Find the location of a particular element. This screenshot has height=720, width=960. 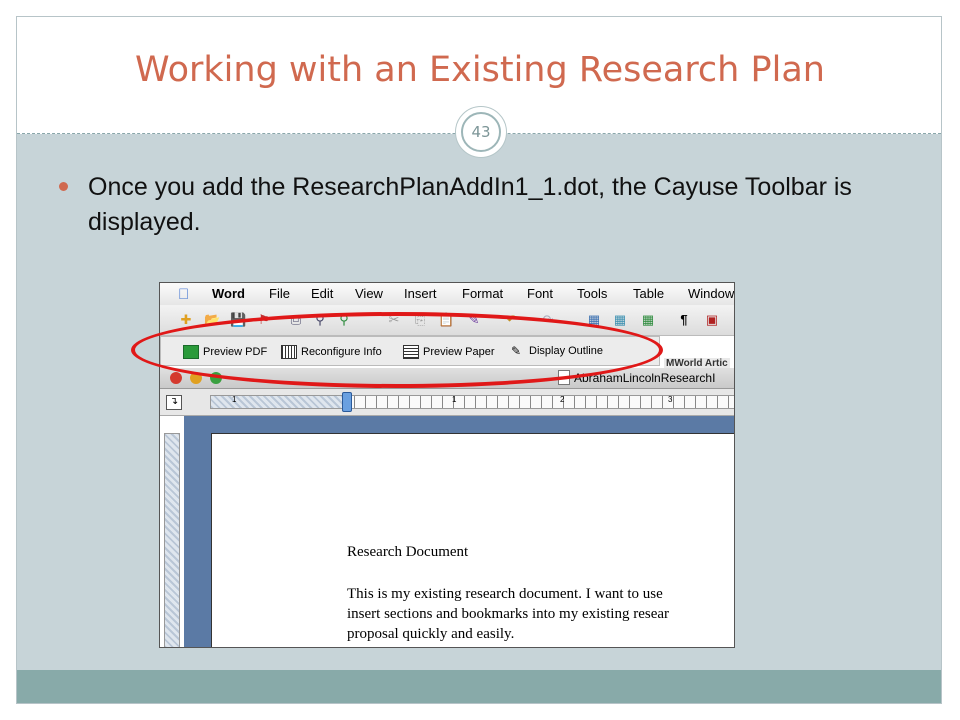

document-heading: Research Document is located at coordinates (408, 552).